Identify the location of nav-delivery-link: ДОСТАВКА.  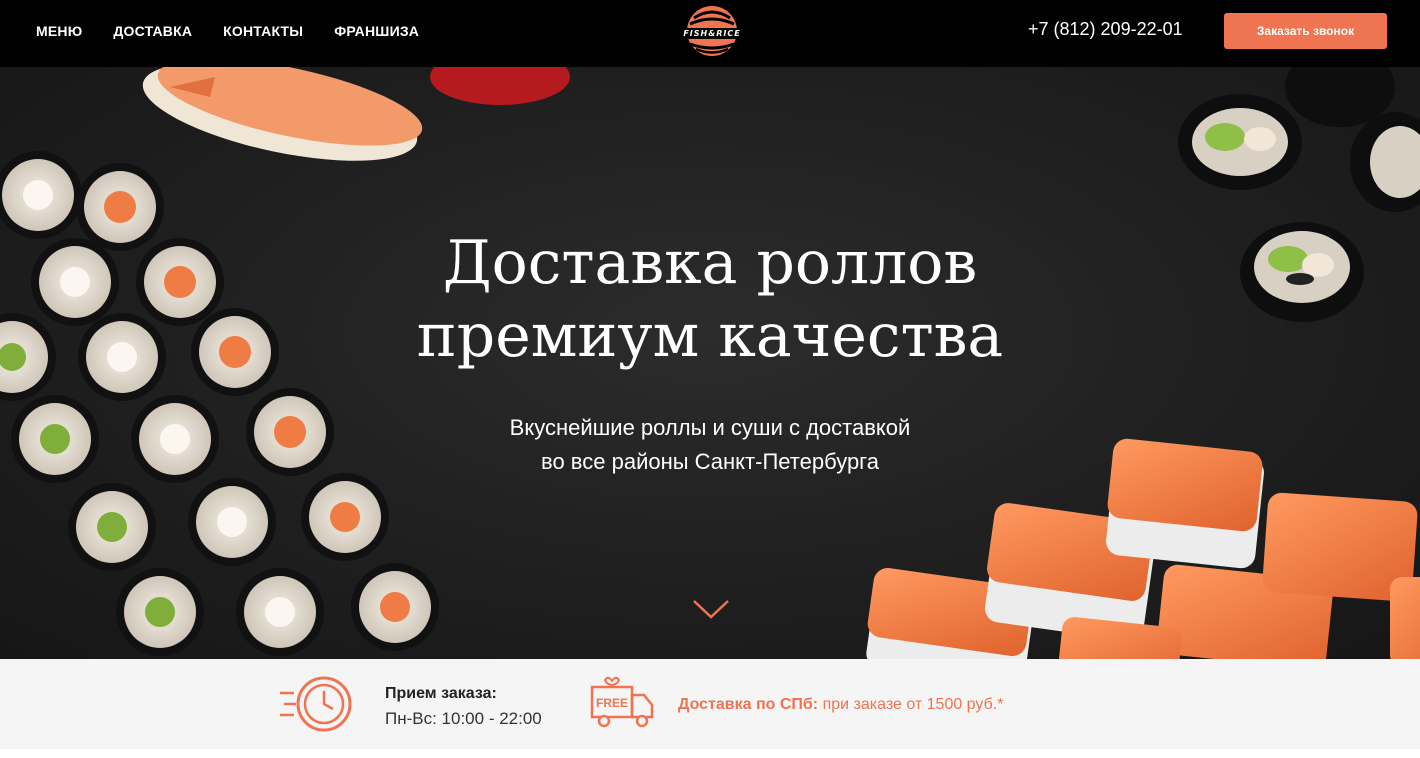
(152, 31).